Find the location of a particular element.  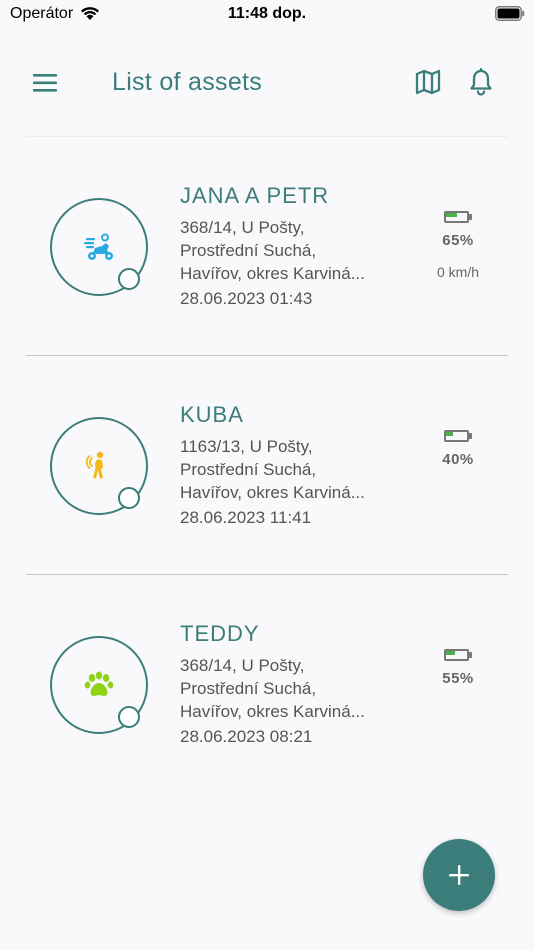

address-line: 1163/13, U Pošty, is located at coordinates (246, 446).